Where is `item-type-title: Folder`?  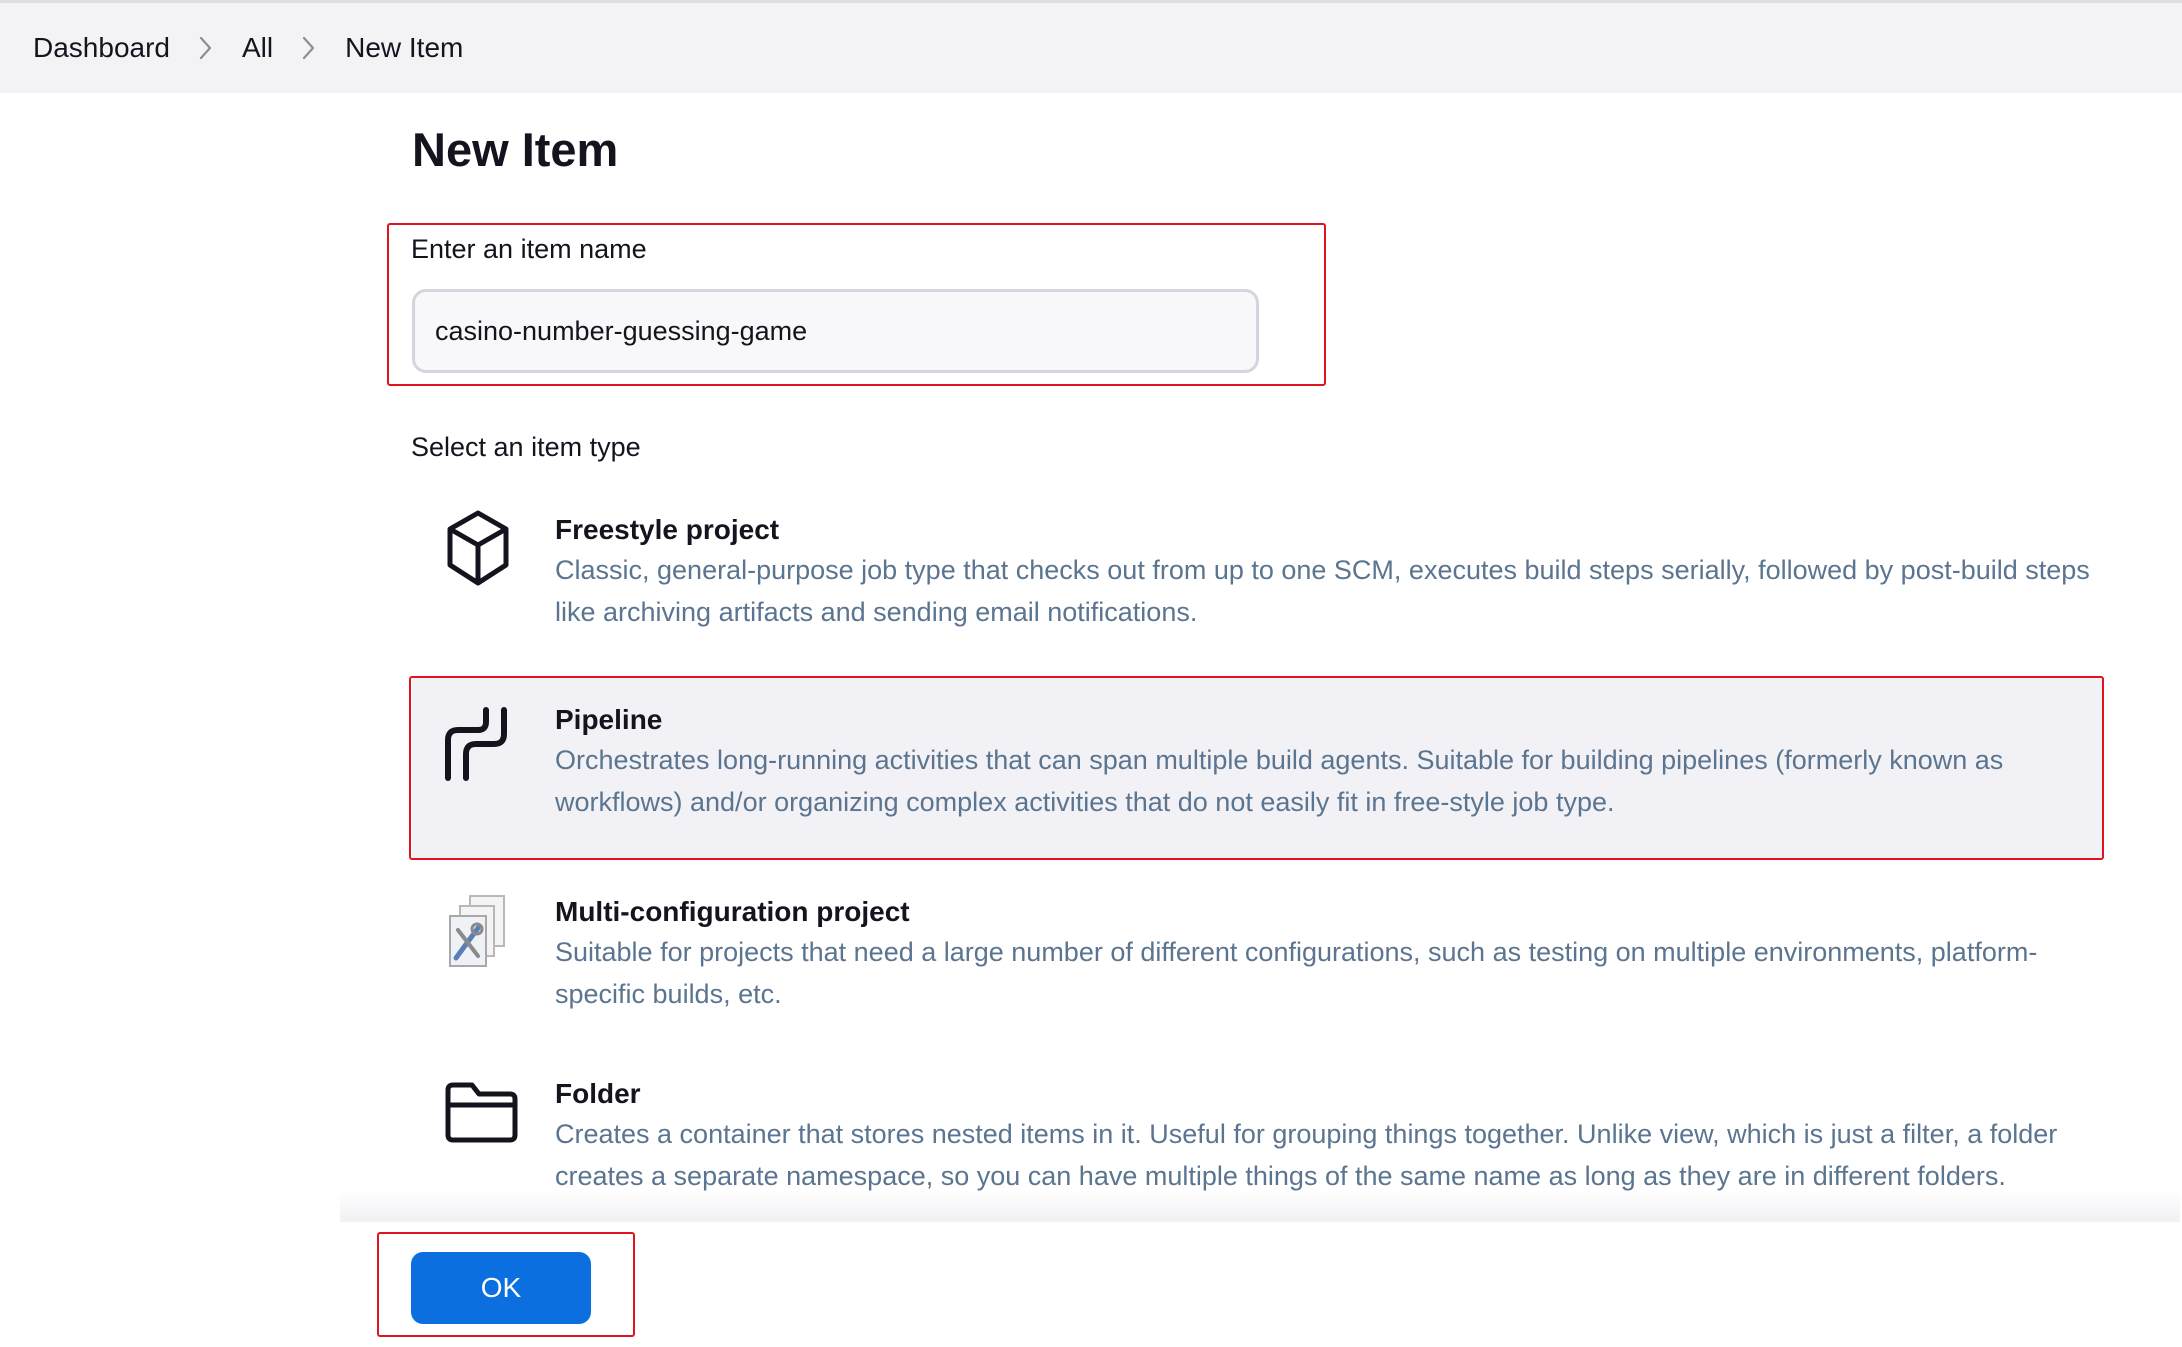
item-type-title: Folder is located at coordinates (598, 1093).